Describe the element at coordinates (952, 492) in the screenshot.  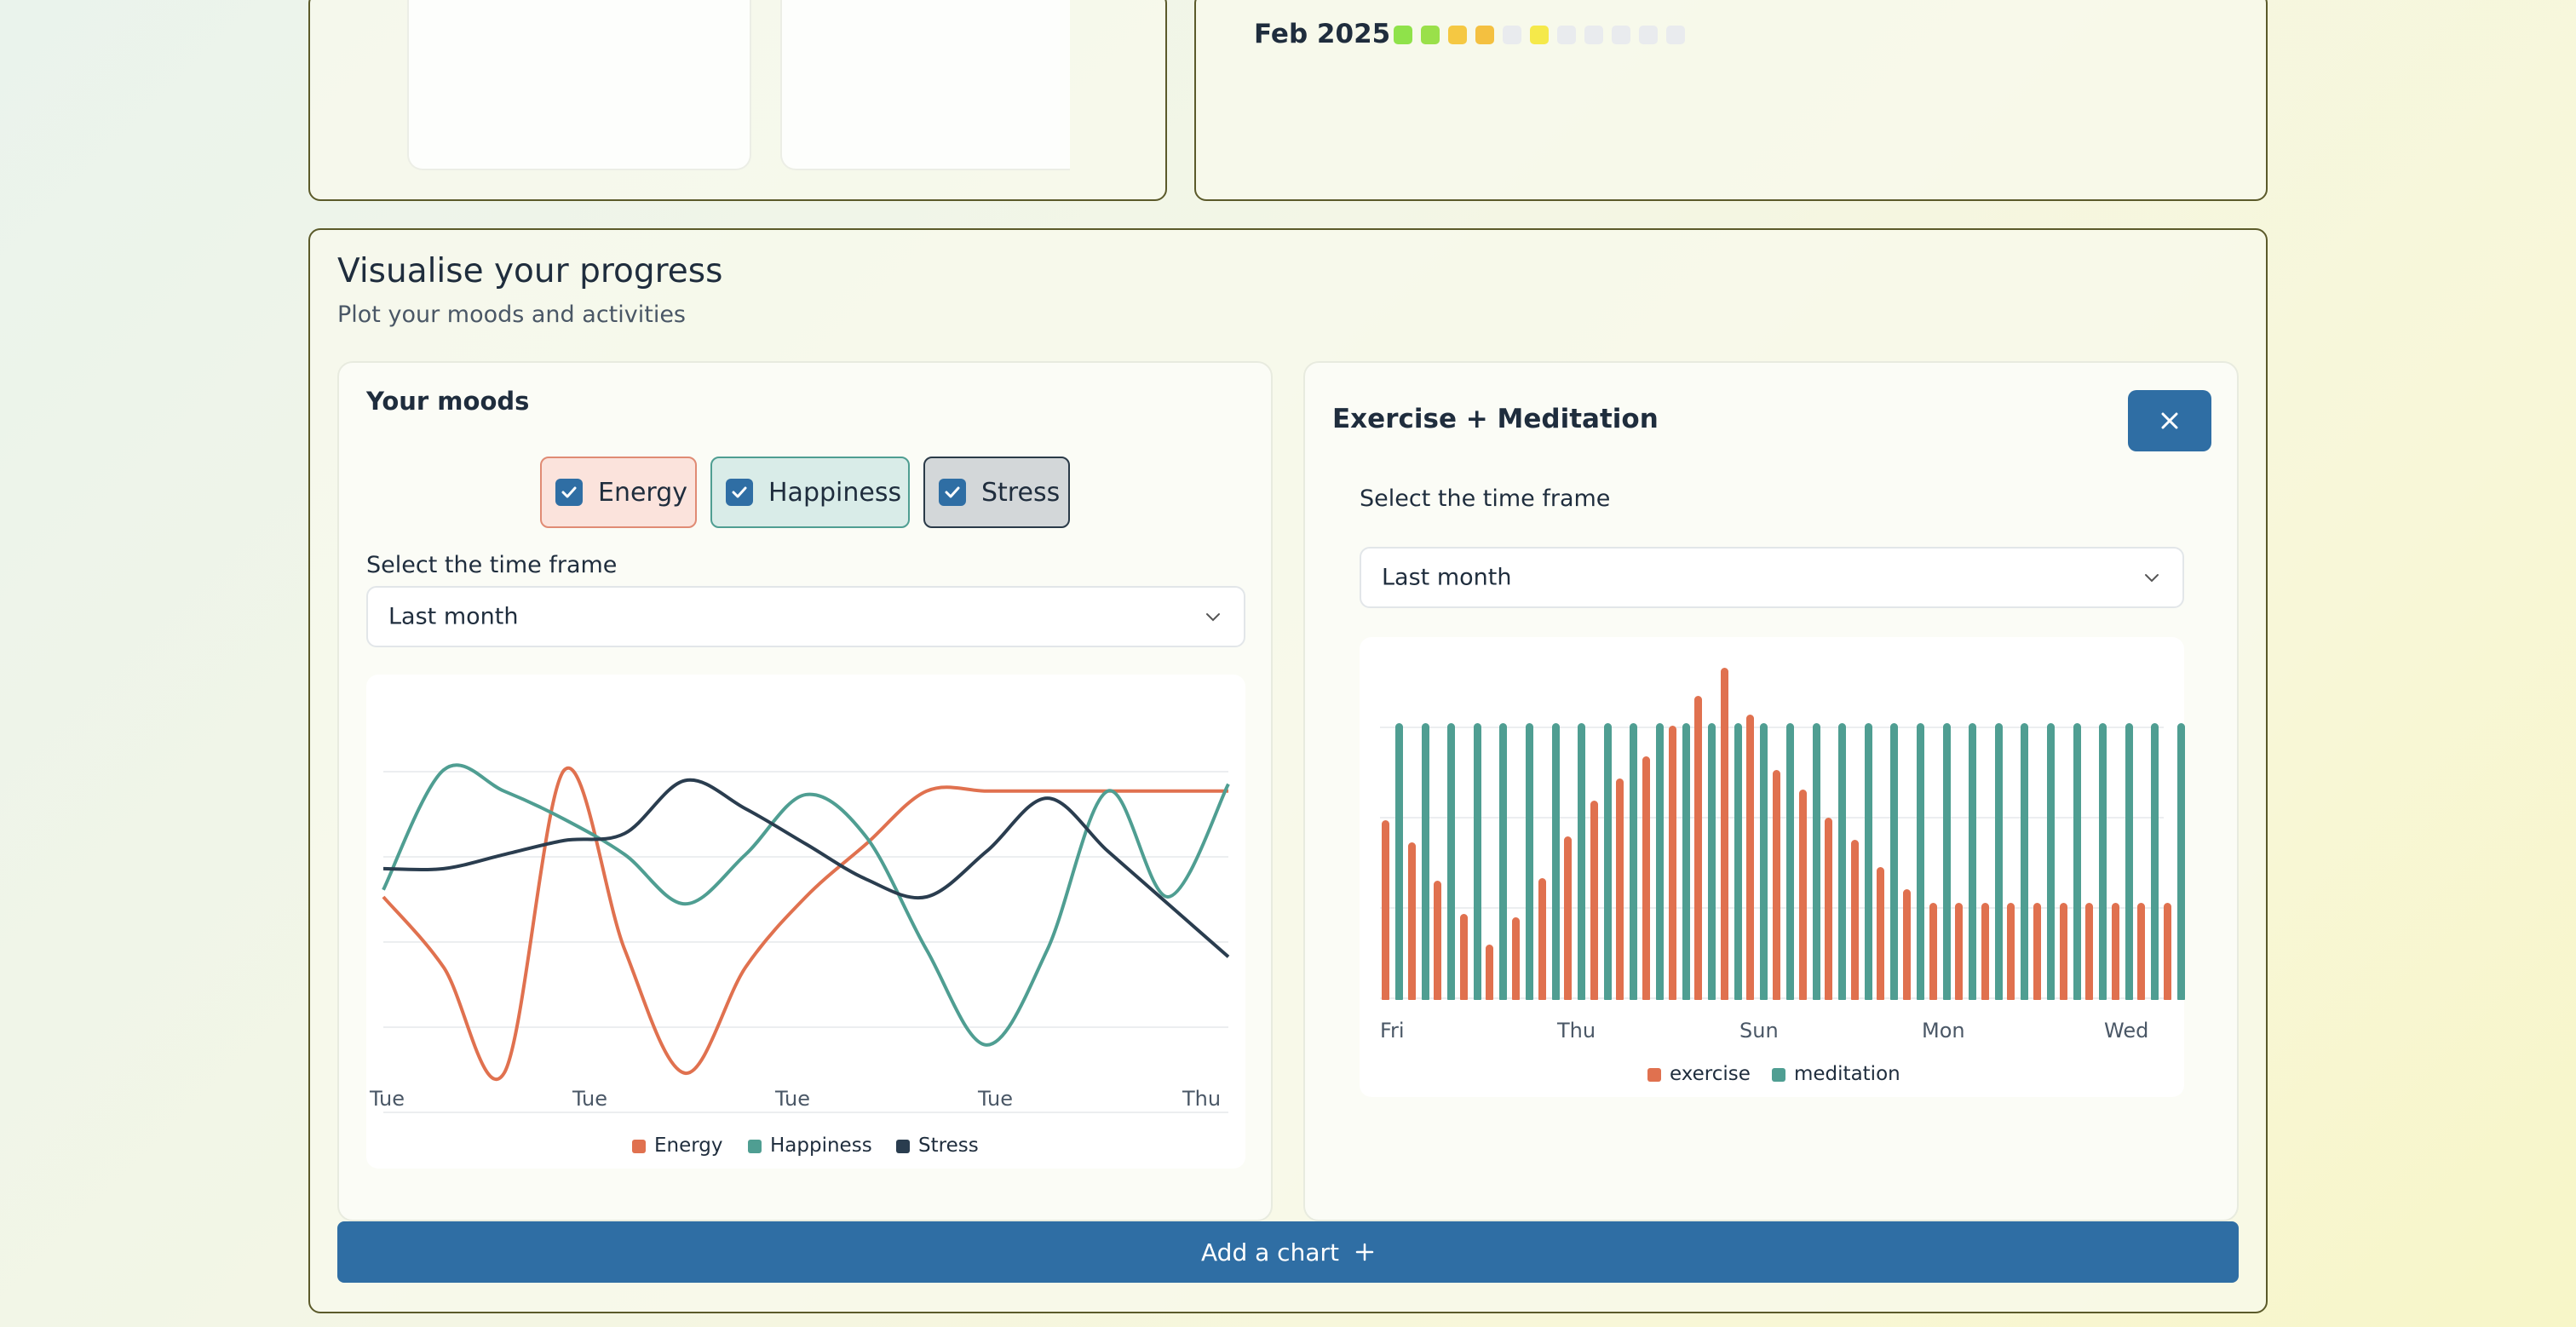
I see `stress-checkbox` at that location.